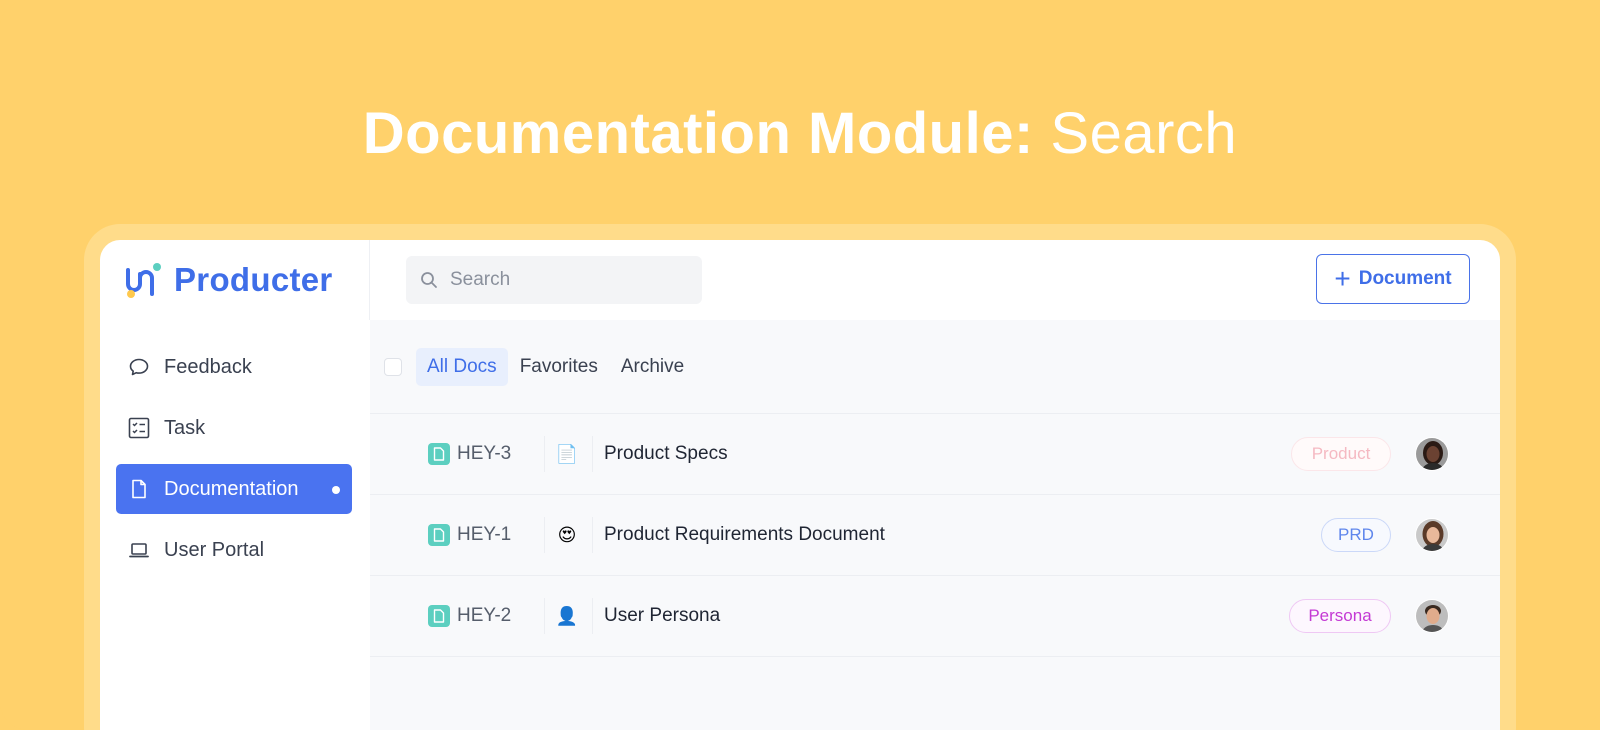  What do you see at coordinates (234, 428) in the screenshot?
I see `sidebar-item-task: Task` at bounding box center [234, 428].